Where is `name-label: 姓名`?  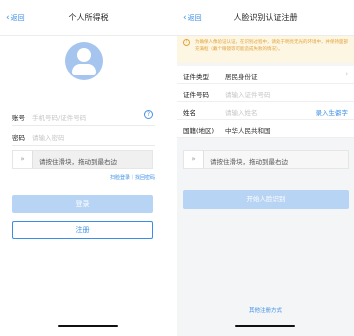 name-label: 姓名 is located at coordinates (189, 113).